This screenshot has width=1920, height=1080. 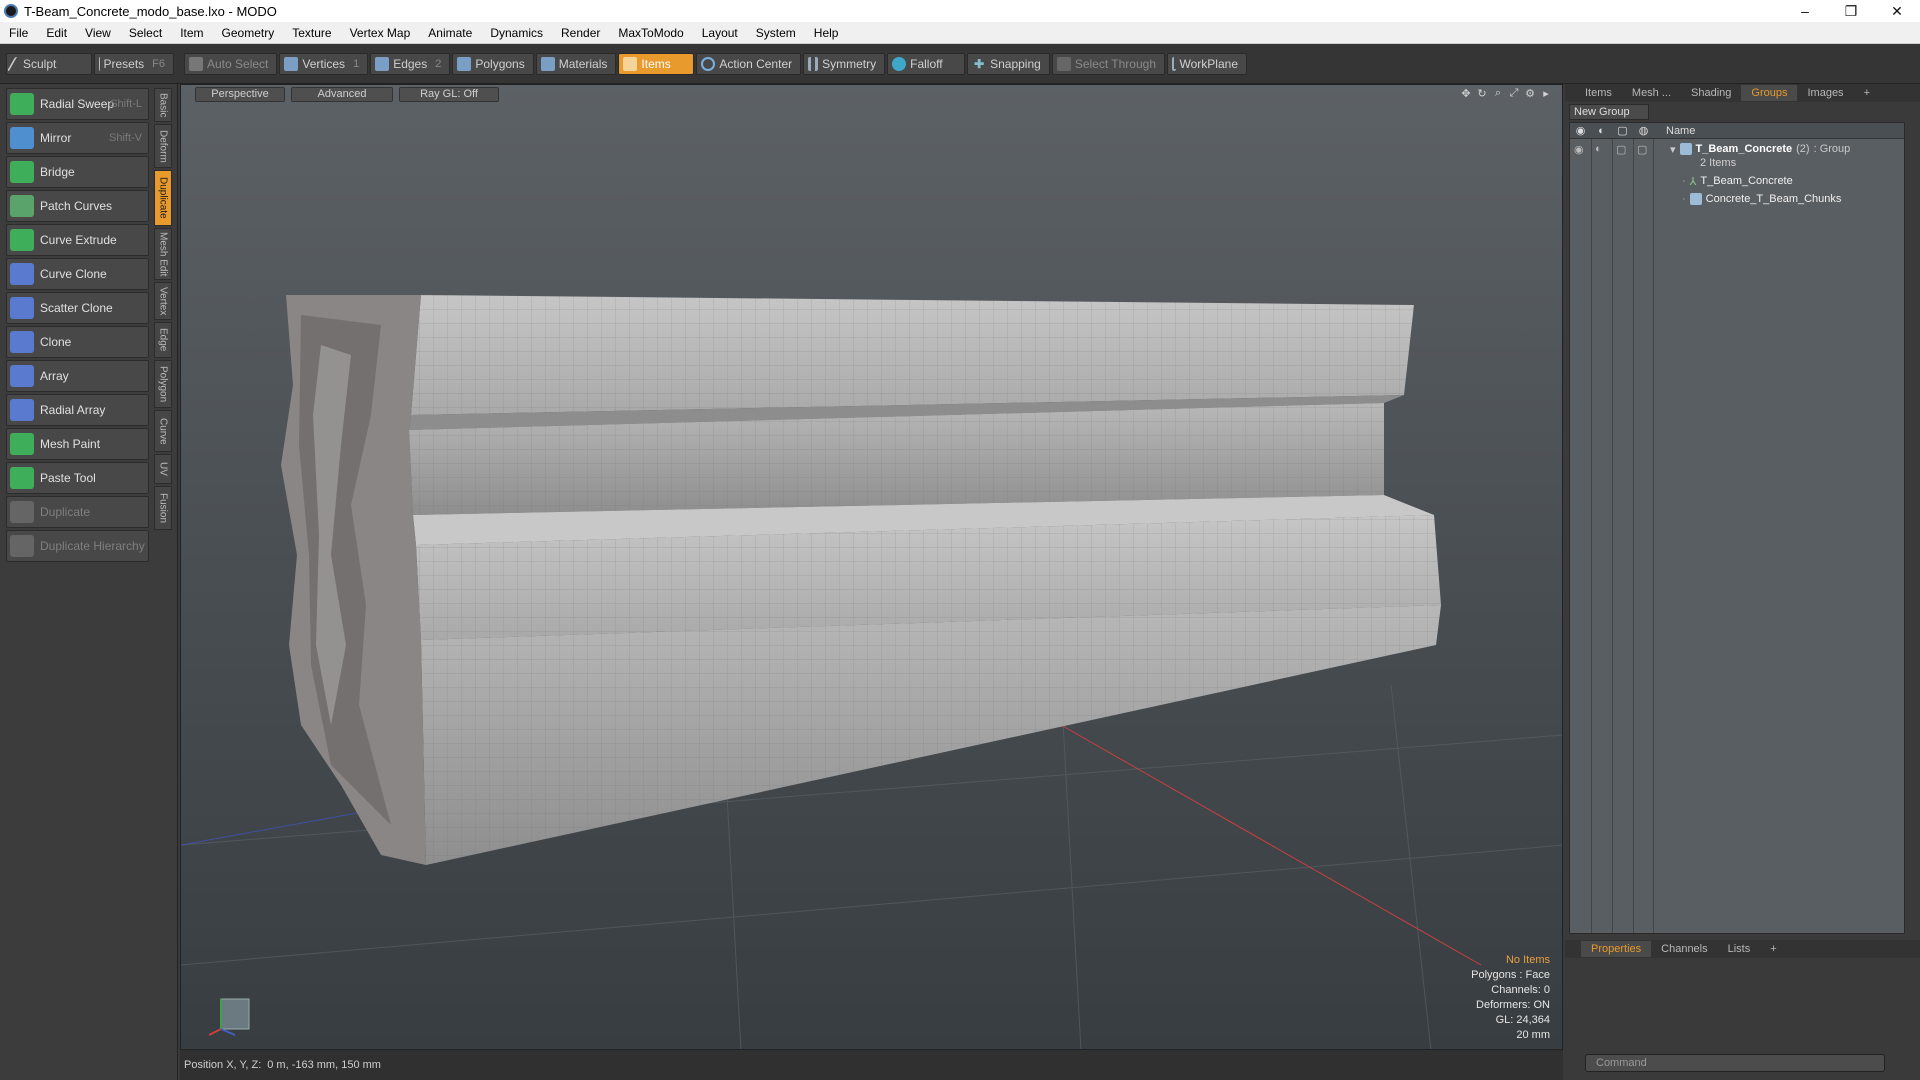 I want to click on brush-icon, so click(x=15, y=63).